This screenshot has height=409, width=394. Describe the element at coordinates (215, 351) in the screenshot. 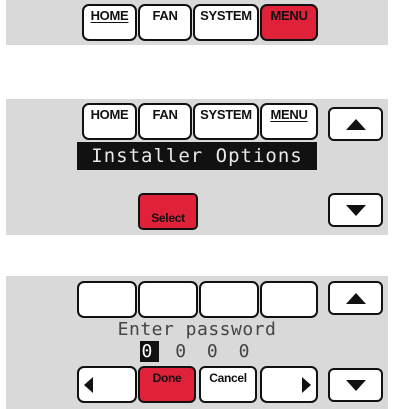

I see `password-digit-3: 0` at that location.